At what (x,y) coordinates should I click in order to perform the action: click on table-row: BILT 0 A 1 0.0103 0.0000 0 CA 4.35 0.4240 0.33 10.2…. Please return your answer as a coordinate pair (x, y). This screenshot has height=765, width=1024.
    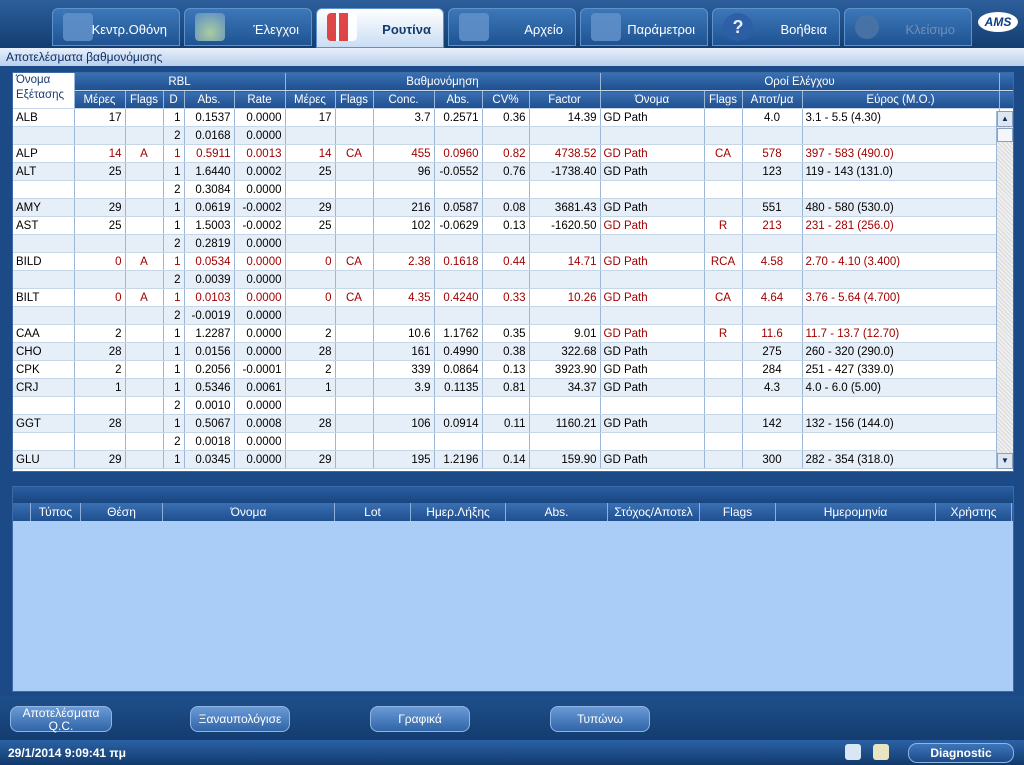
    Looking at the image, I should click on (513, 297).